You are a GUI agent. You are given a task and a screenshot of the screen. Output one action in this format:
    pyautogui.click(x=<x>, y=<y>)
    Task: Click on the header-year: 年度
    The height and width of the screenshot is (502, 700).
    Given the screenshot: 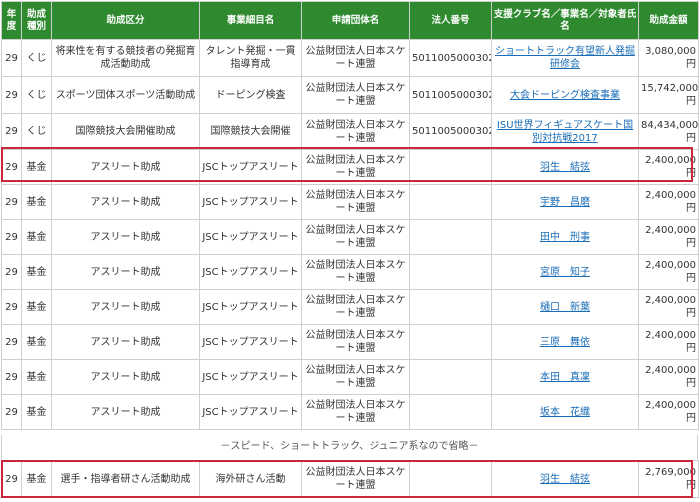 What is the action you would take?
    pyautogui.click(x=11, y=20)
    